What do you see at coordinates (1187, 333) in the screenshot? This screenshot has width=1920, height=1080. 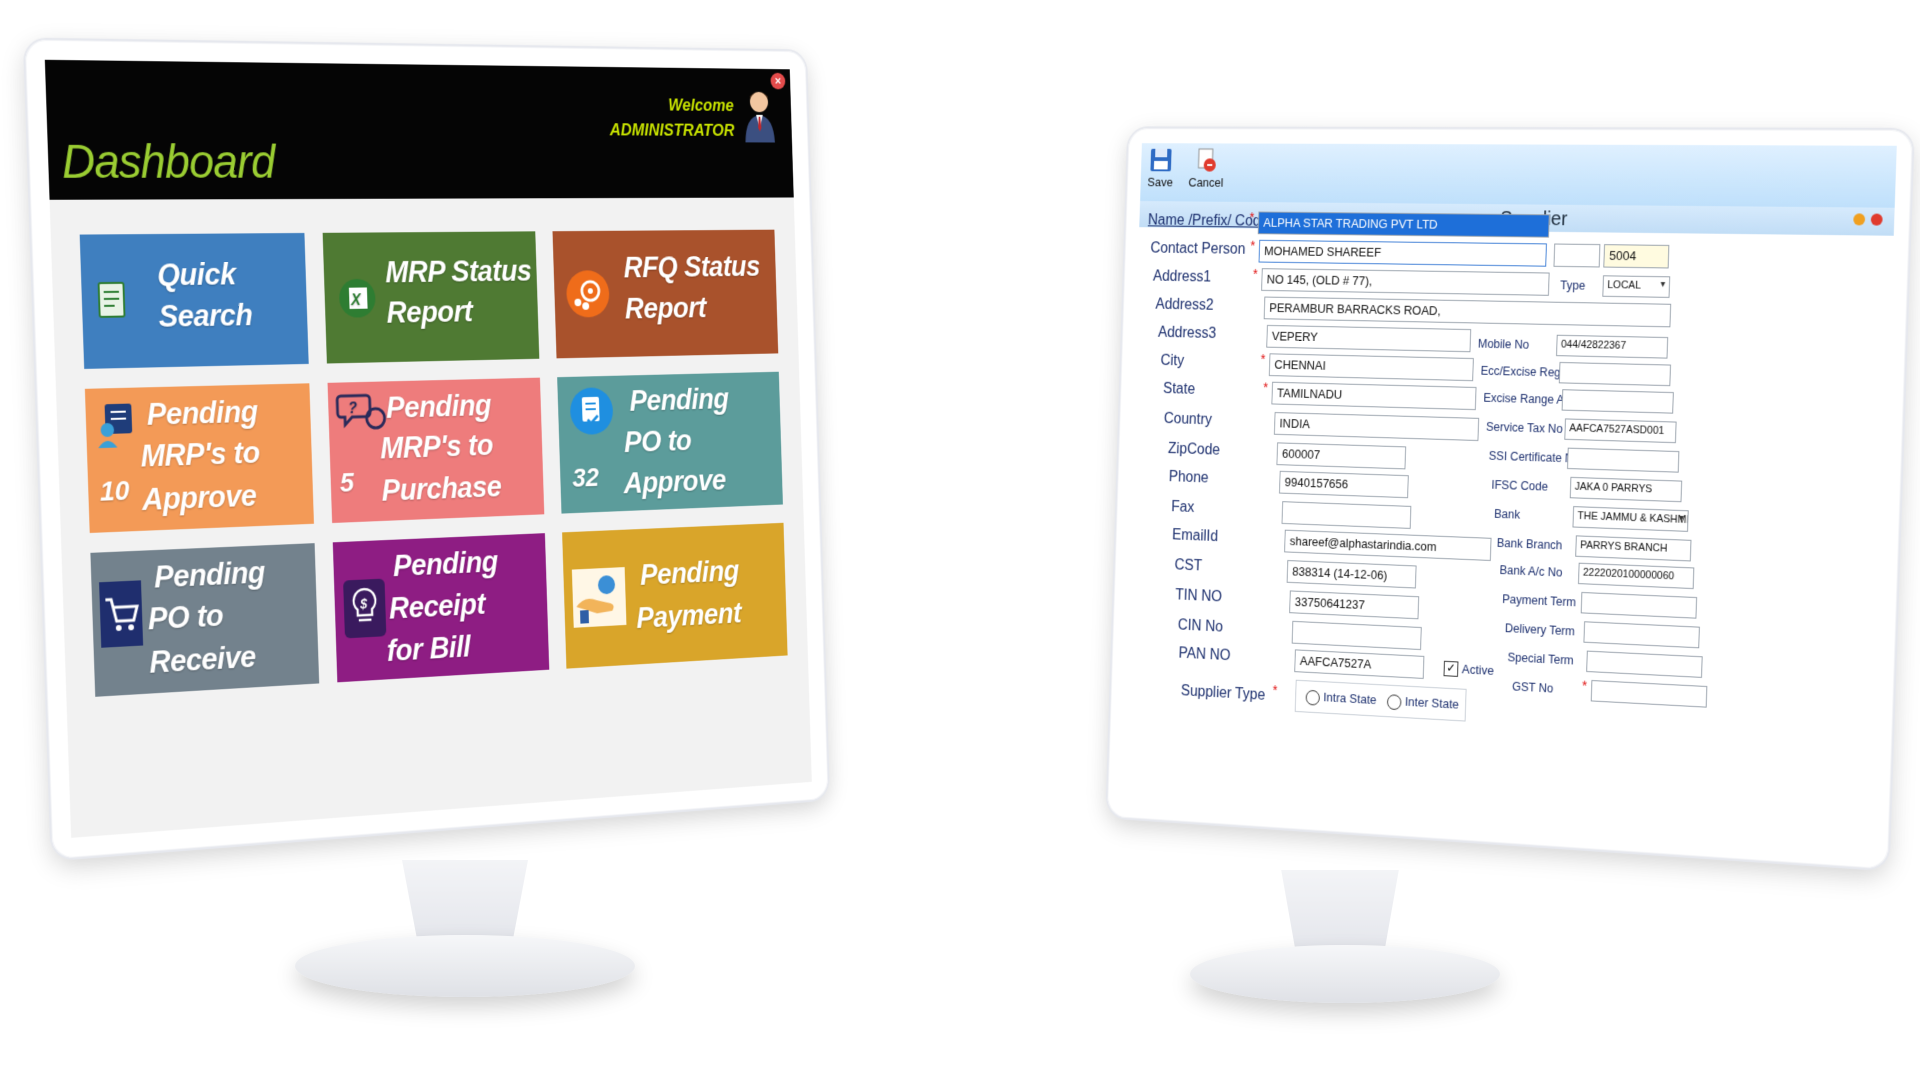 I see `label-address3: Address3` at bounding box center [1187, 333].